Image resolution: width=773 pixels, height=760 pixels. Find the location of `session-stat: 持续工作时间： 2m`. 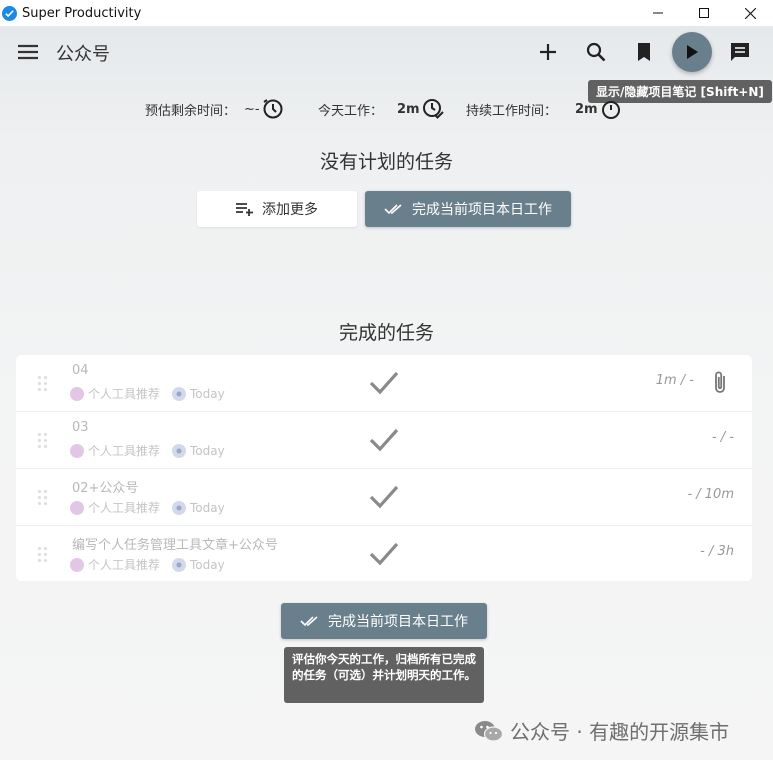

session-stat: 持续工作时间： 2m is located at coordinates (544, 109).